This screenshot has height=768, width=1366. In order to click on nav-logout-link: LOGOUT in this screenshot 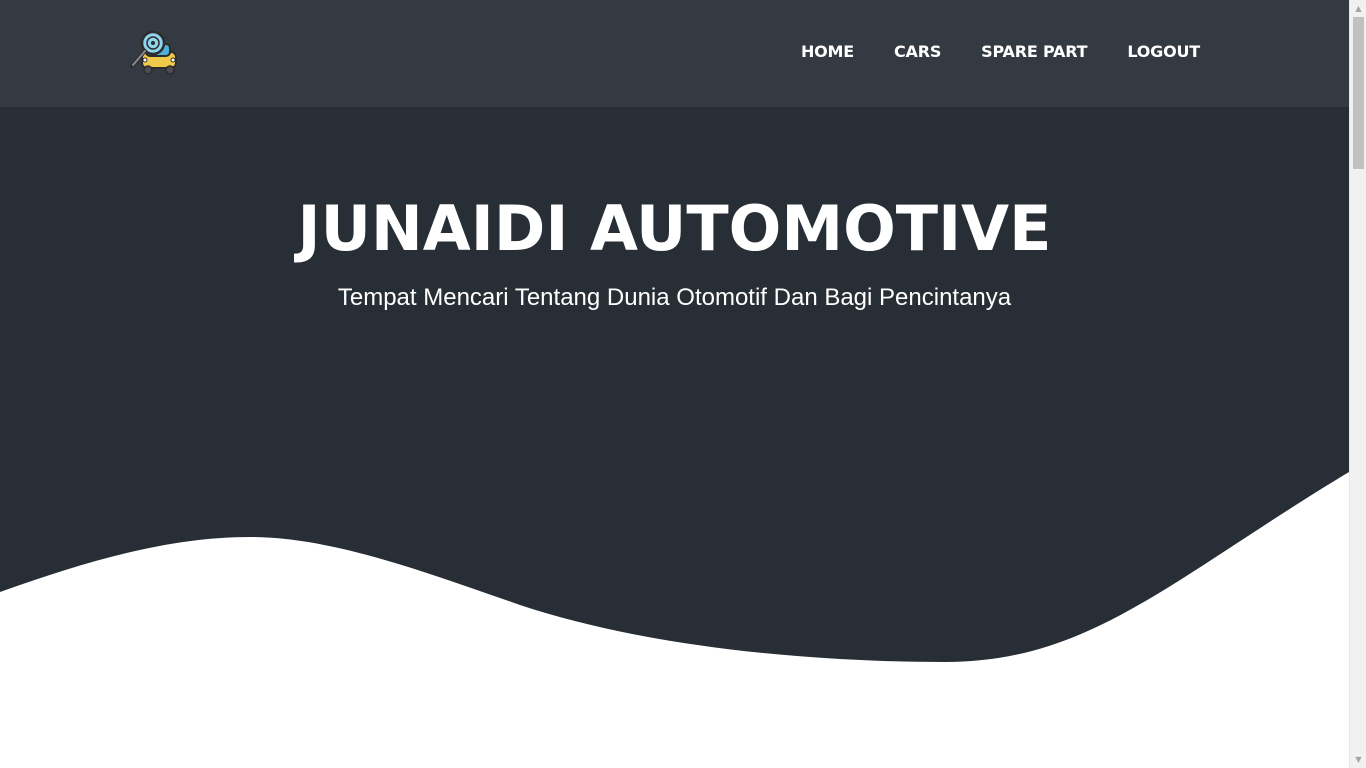, I will do `click(1163, 52)`.